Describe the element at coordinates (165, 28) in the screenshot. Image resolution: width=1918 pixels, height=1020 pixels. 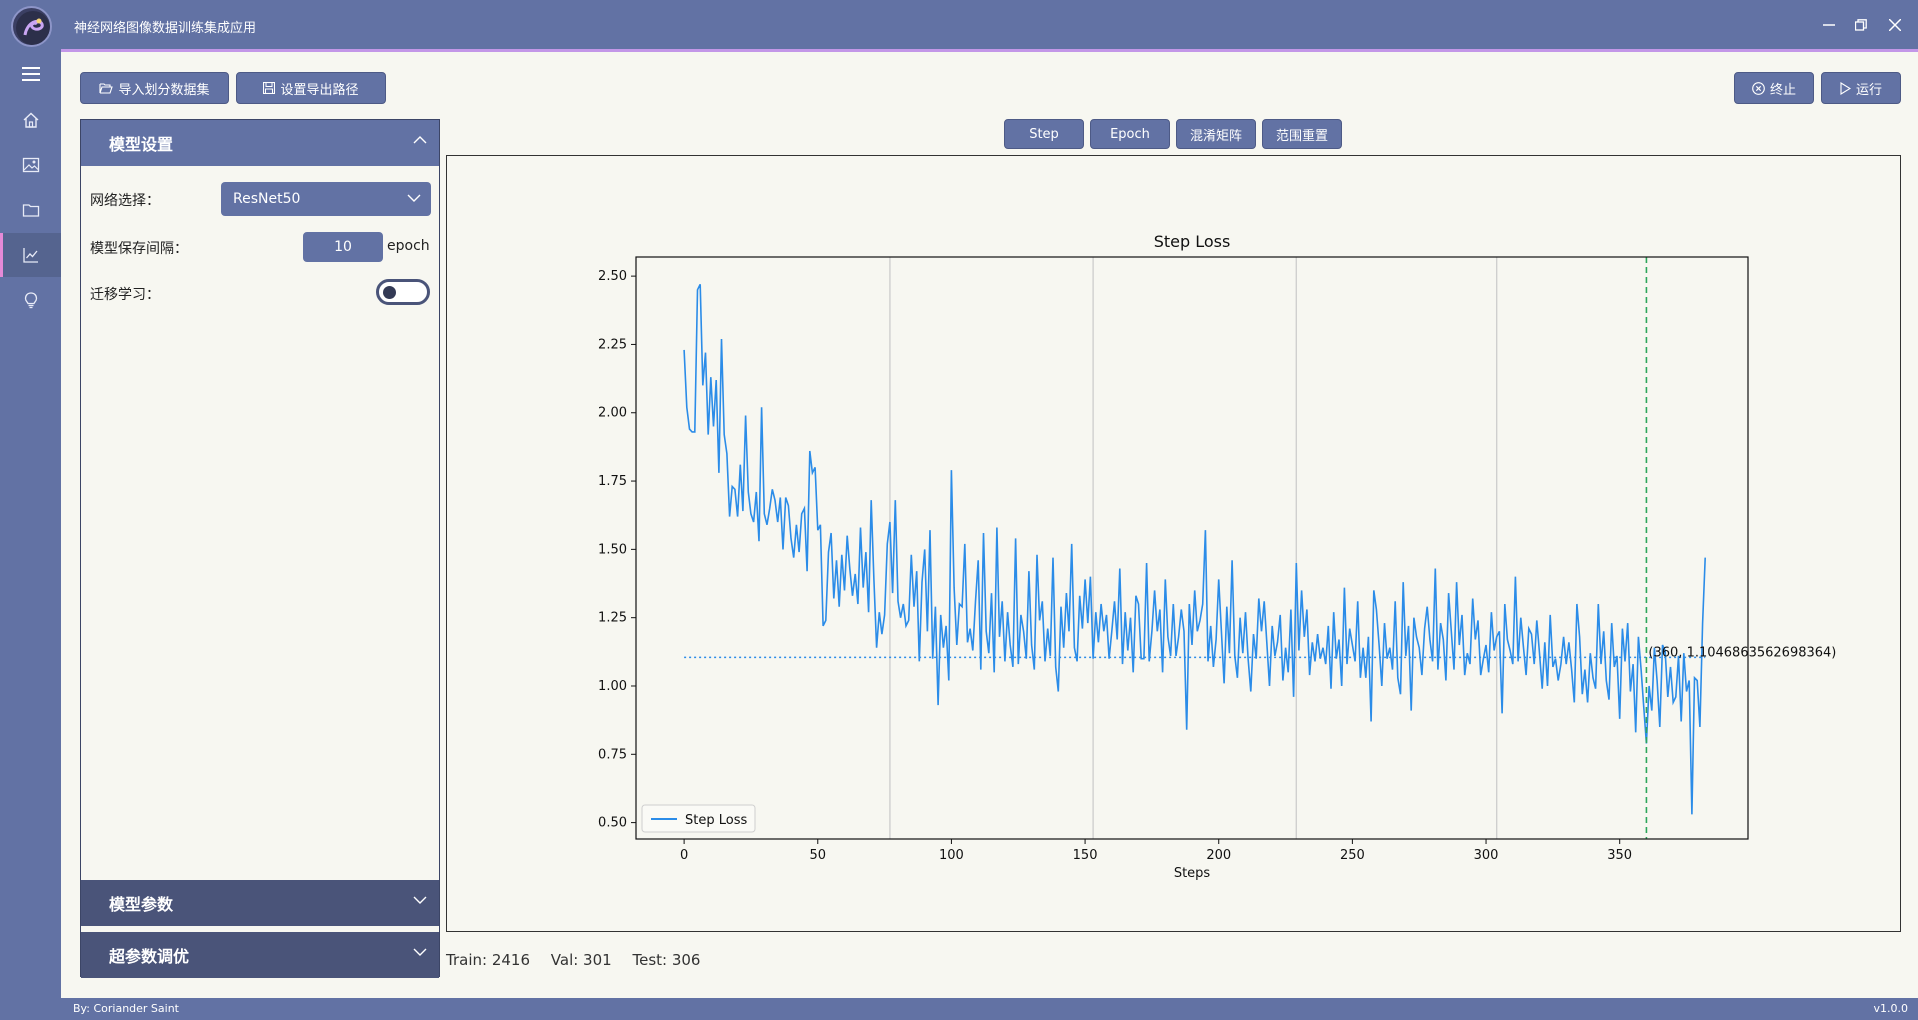
I see `app-title: 神经网络图像数据训练集成应用` at that location.